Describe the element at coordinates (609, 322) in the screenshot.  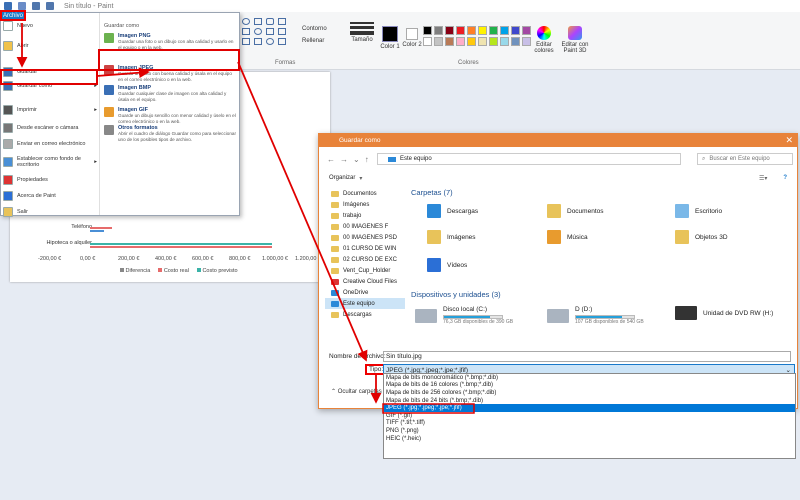
I see `drive-free-space: 107 GB disponibles de 540 GB` at that location.